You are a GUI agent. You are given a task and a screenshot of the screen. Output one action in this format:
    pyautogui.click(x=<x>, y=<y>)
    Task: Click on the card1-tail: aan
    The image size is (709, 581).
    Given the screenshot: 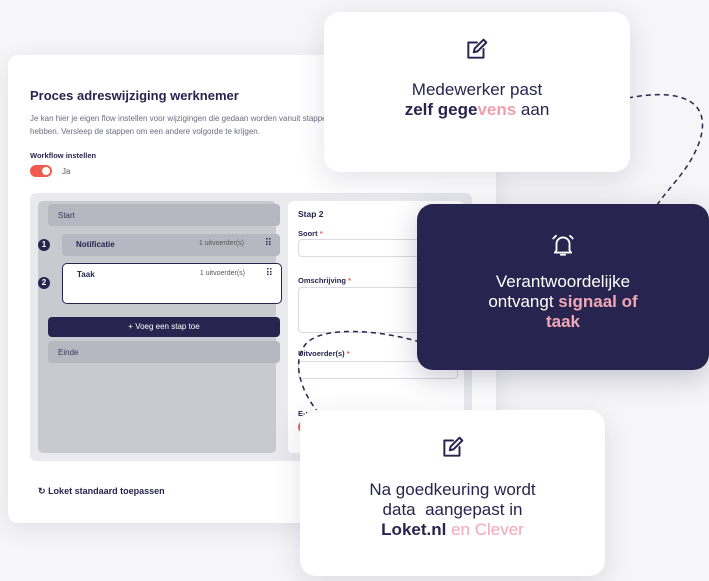 What is the action you would take?
    pyautogui.click(x=533, y=109)
    